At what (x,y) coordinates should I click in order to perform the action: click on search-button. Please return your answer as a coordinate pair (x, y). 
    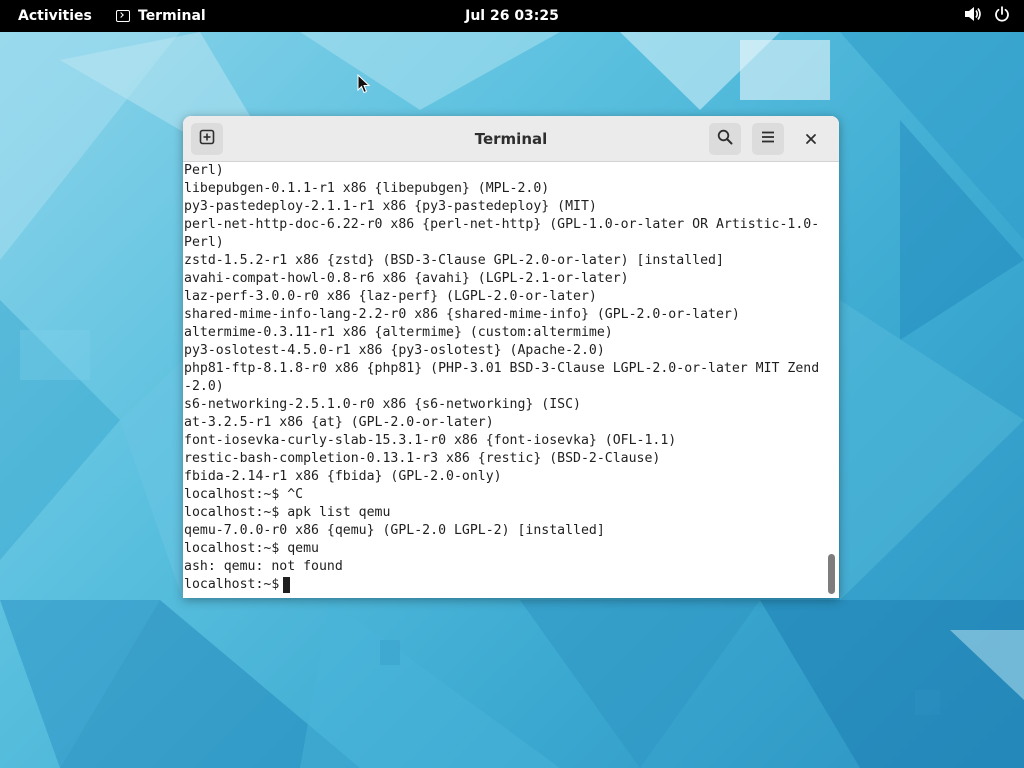
    Looking at the image, I should click on (725, 139).